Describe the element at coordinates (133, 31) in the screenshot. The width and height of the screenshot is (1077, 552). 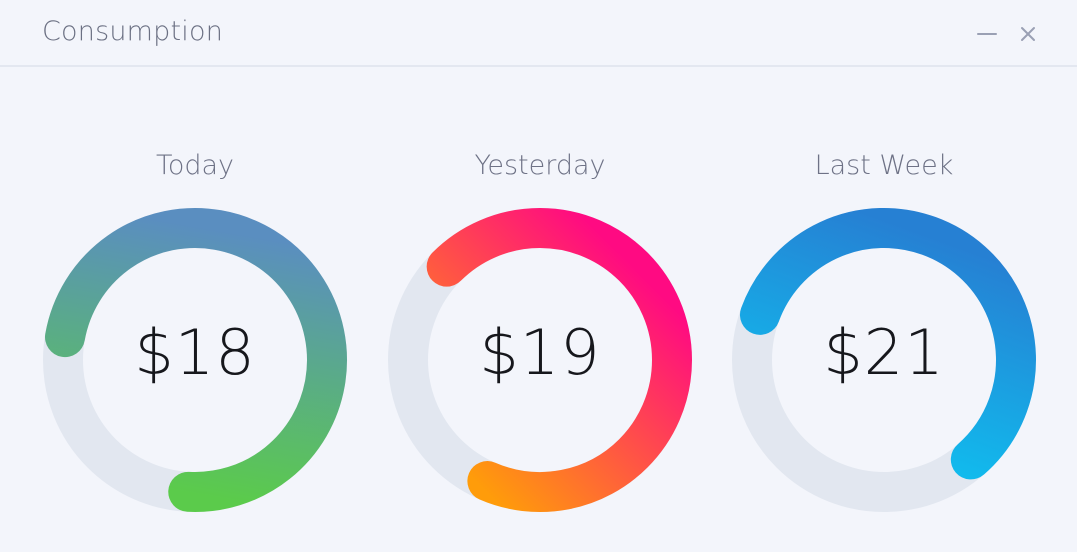
I see `window-title: Consumption` at that location.